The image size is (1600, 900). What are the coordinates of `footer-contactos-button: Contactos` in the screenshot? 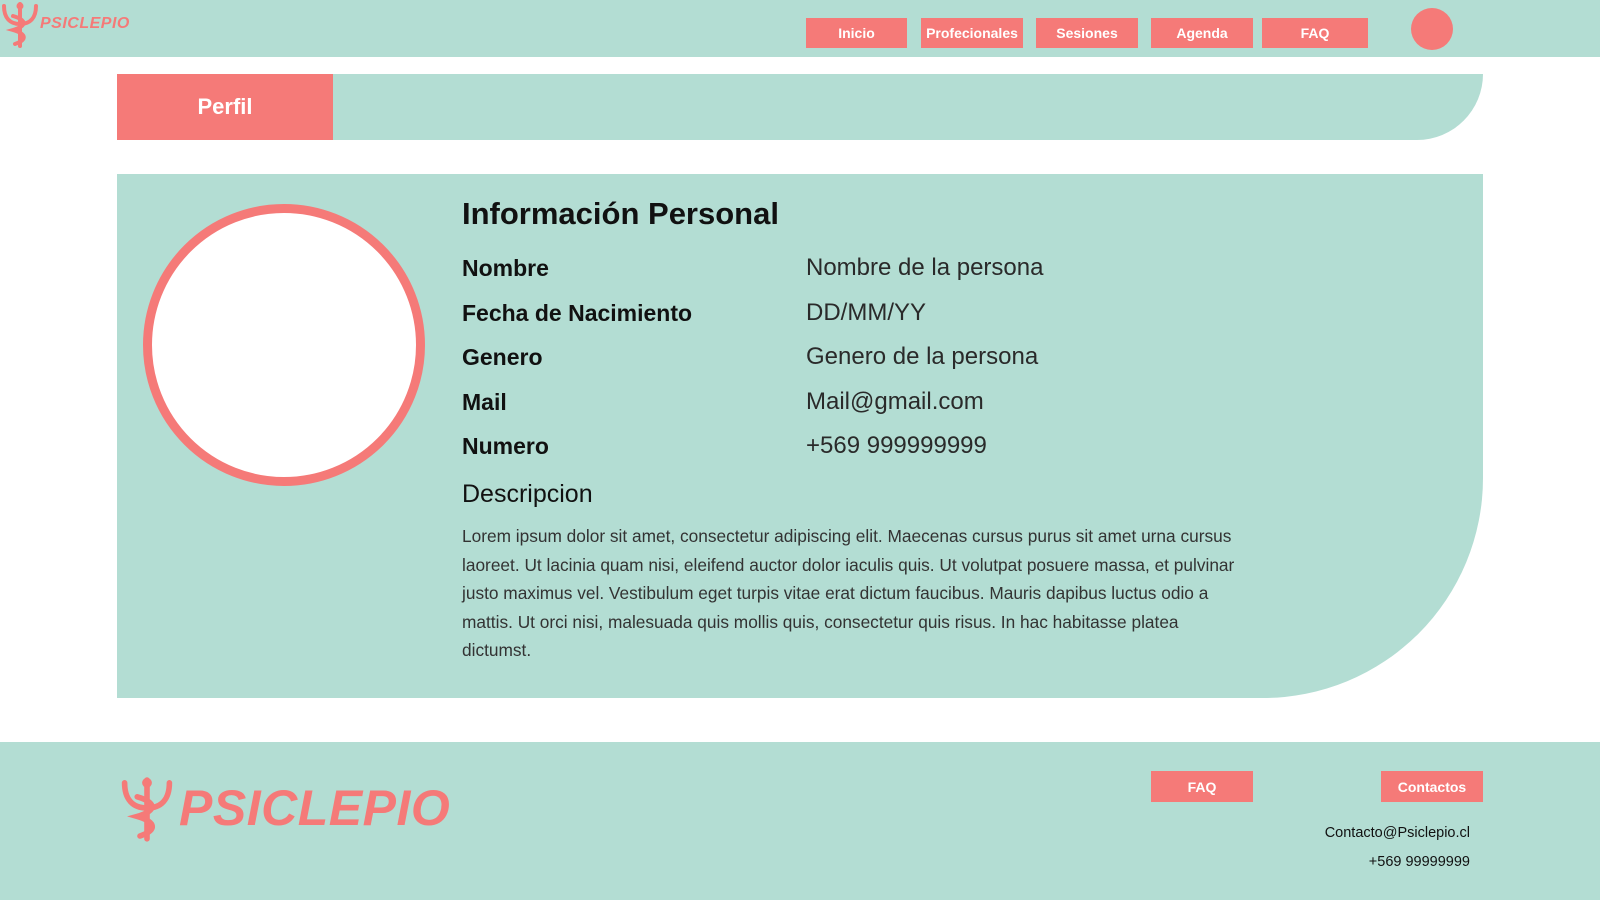 It's located at (1432, 786).